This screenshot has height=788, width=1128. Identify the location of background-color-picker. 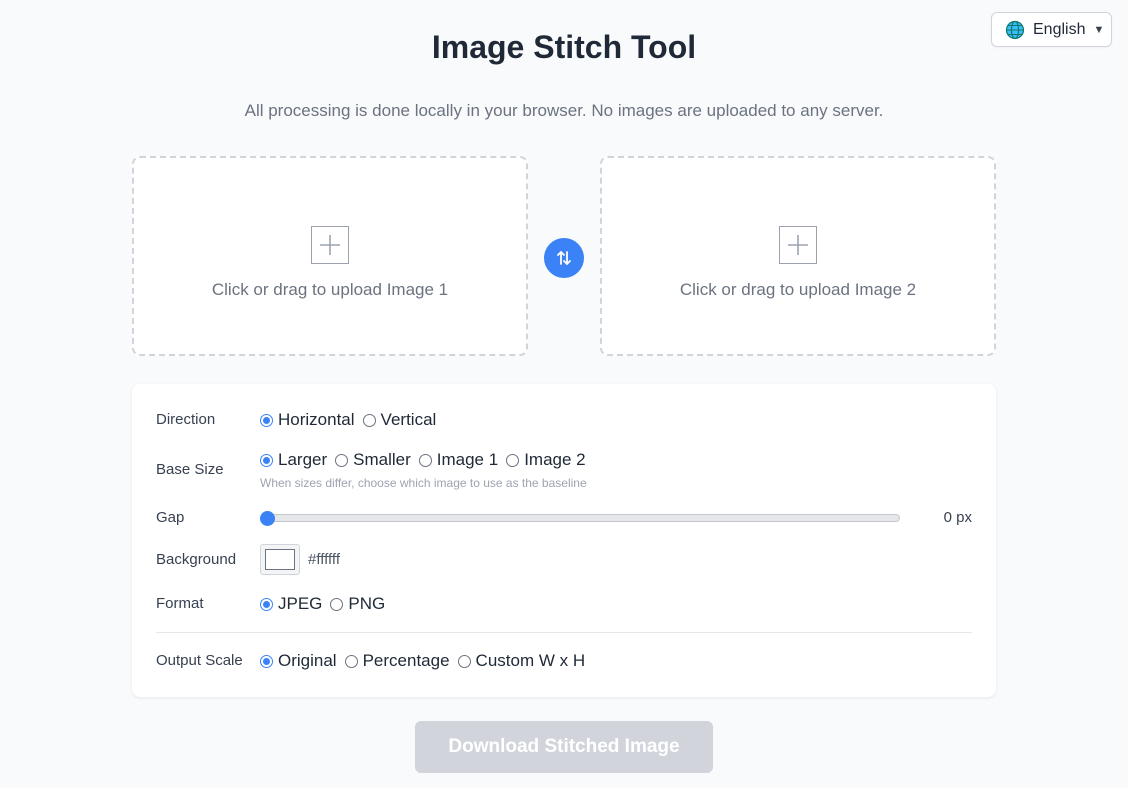
(280, 559).